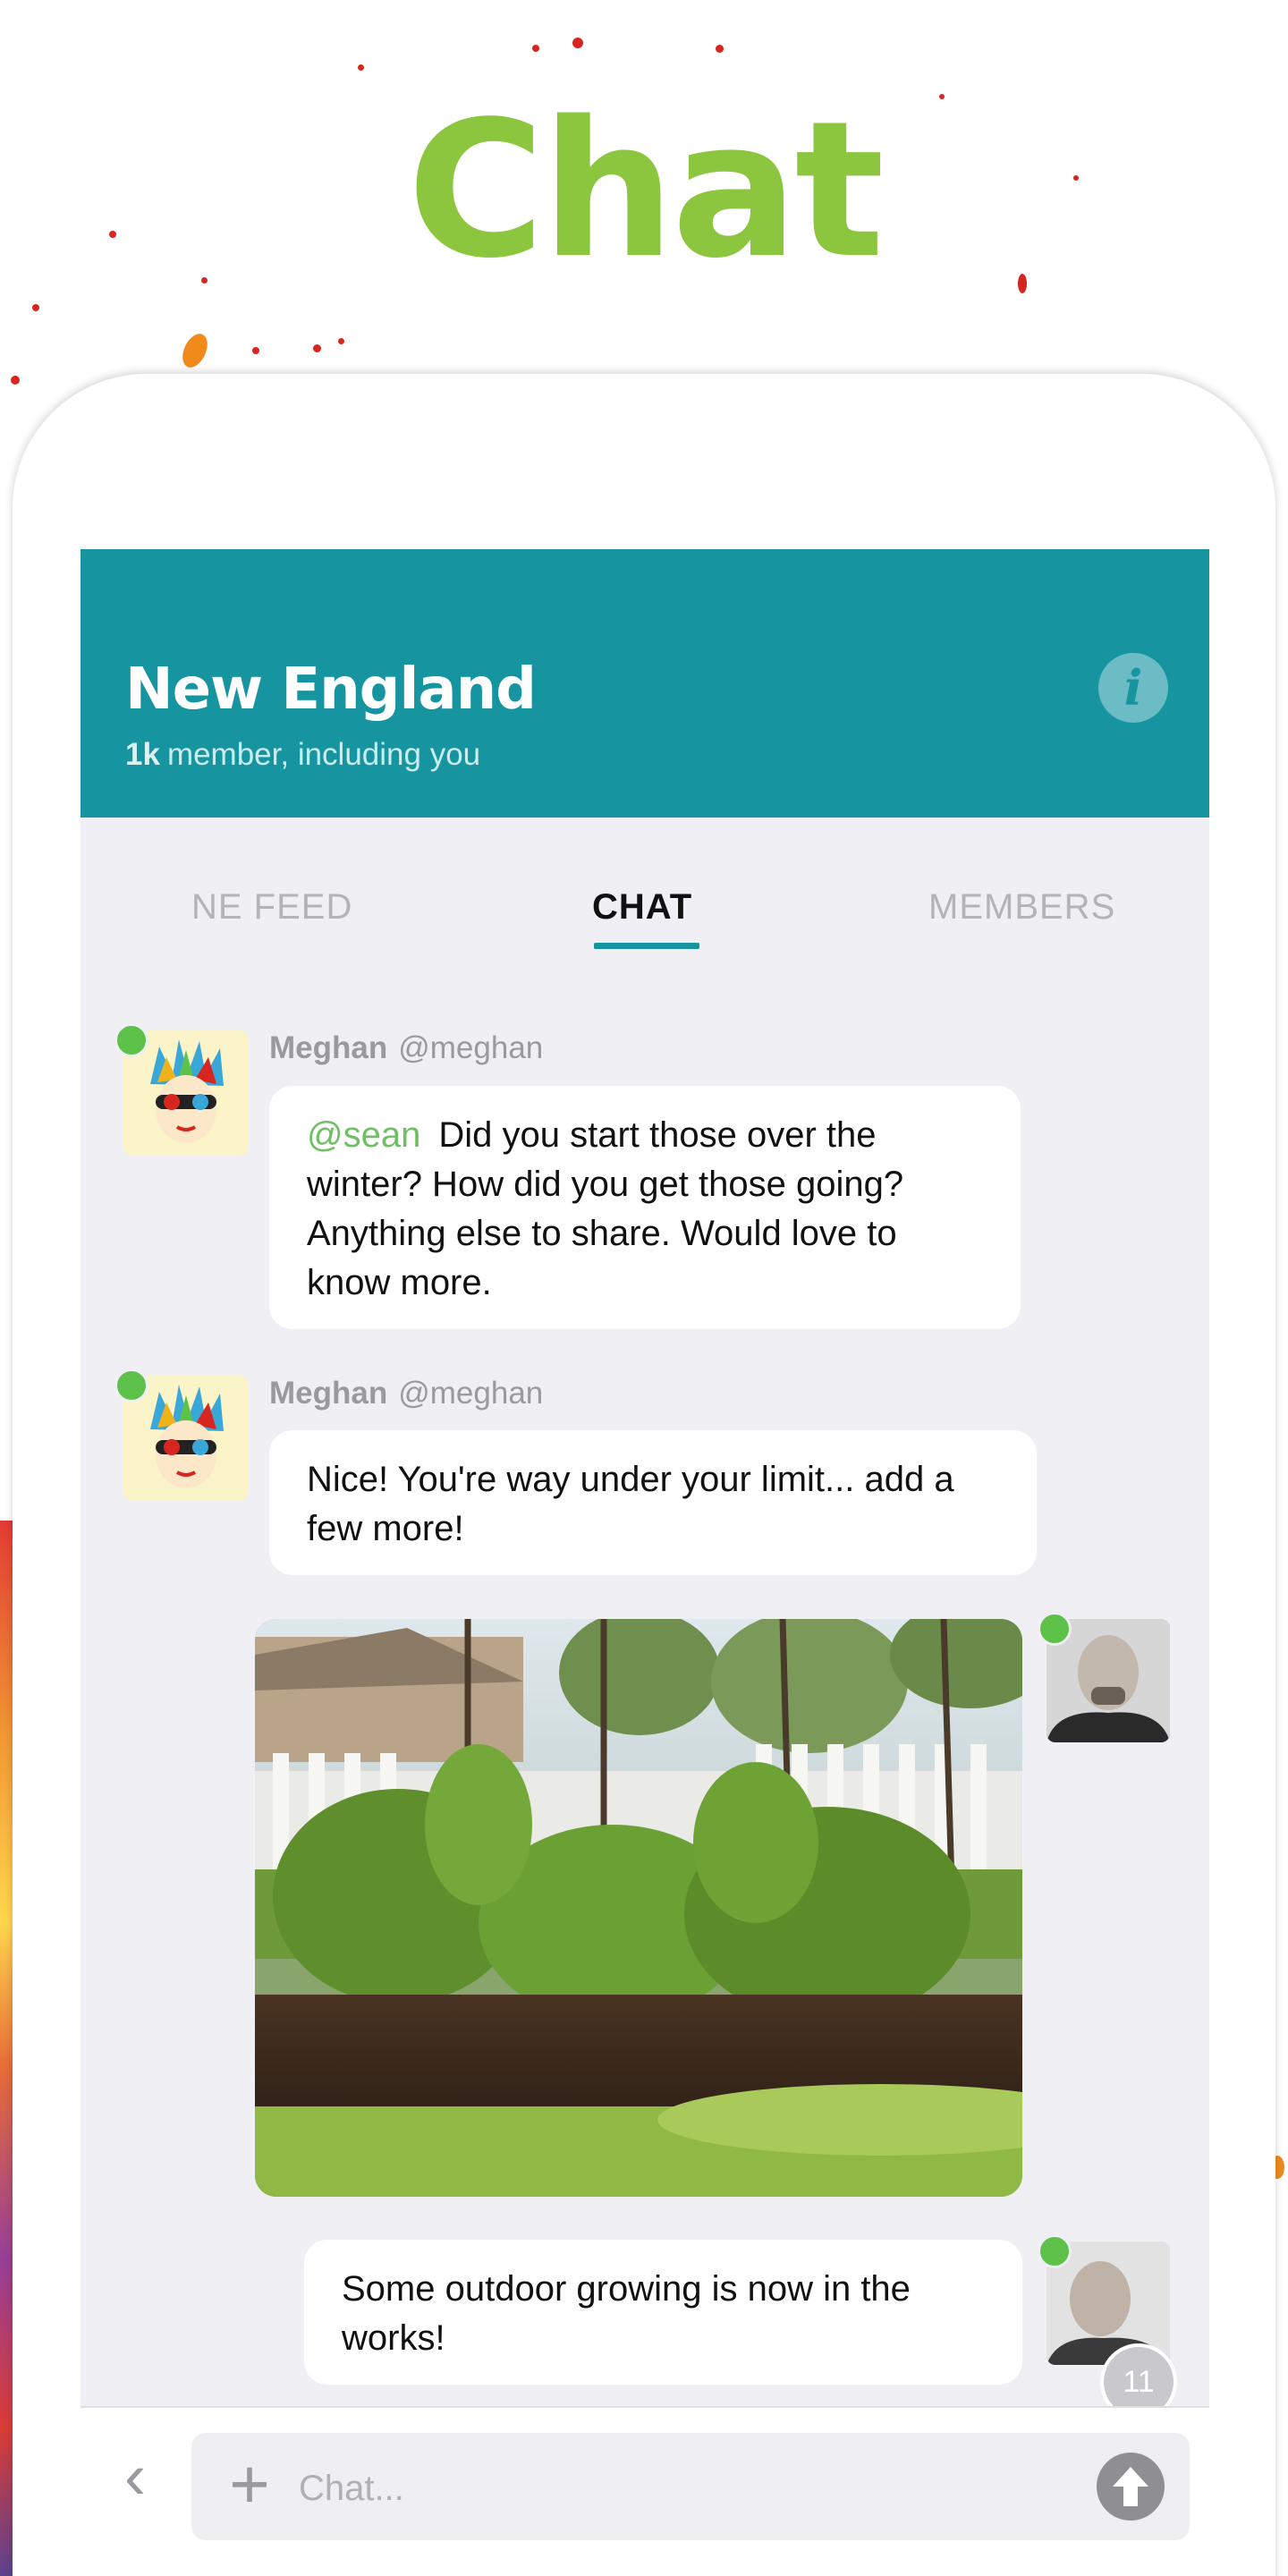 The height and width of the screenshot is (2576, 1288). I want to click on tab-members: MEMBERS, so click(1021, 907).